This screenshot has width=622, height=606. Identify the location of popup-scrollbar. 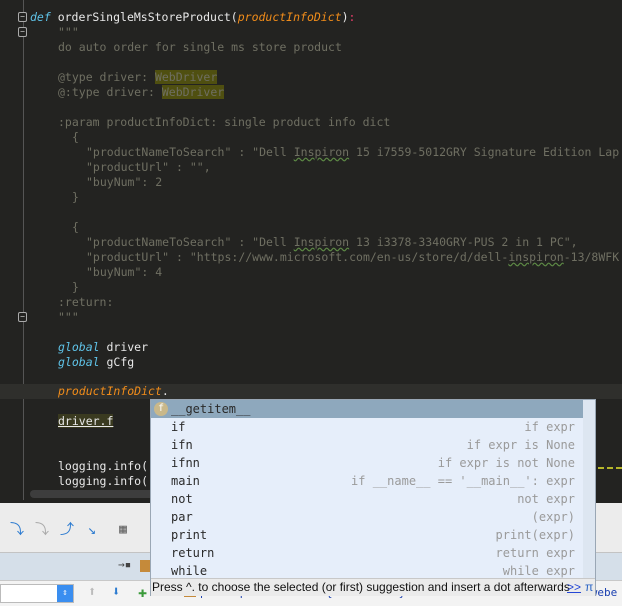
(589, 489).